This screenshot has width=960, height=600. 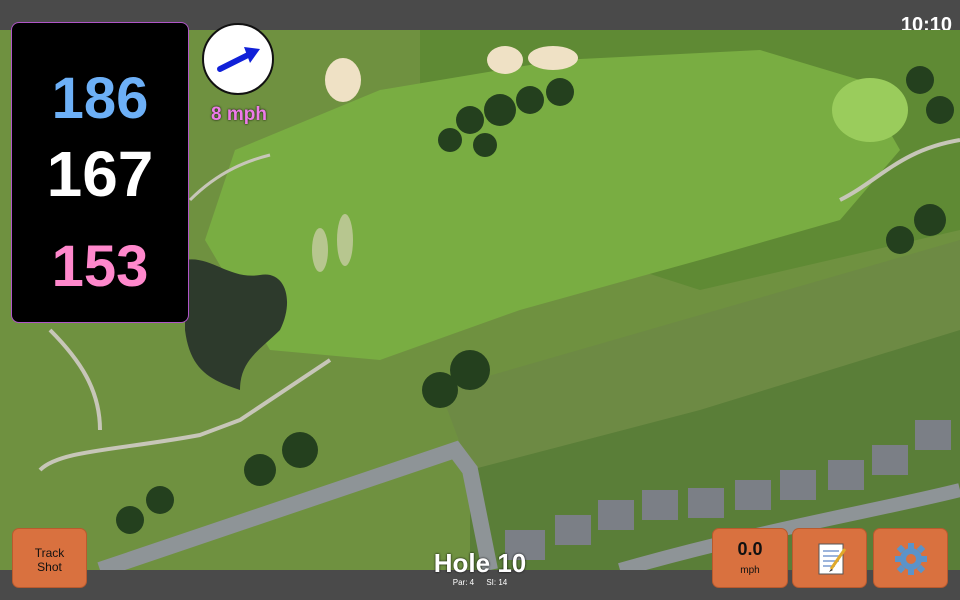 I want to click on notes-button, so click(x=829, y=558).